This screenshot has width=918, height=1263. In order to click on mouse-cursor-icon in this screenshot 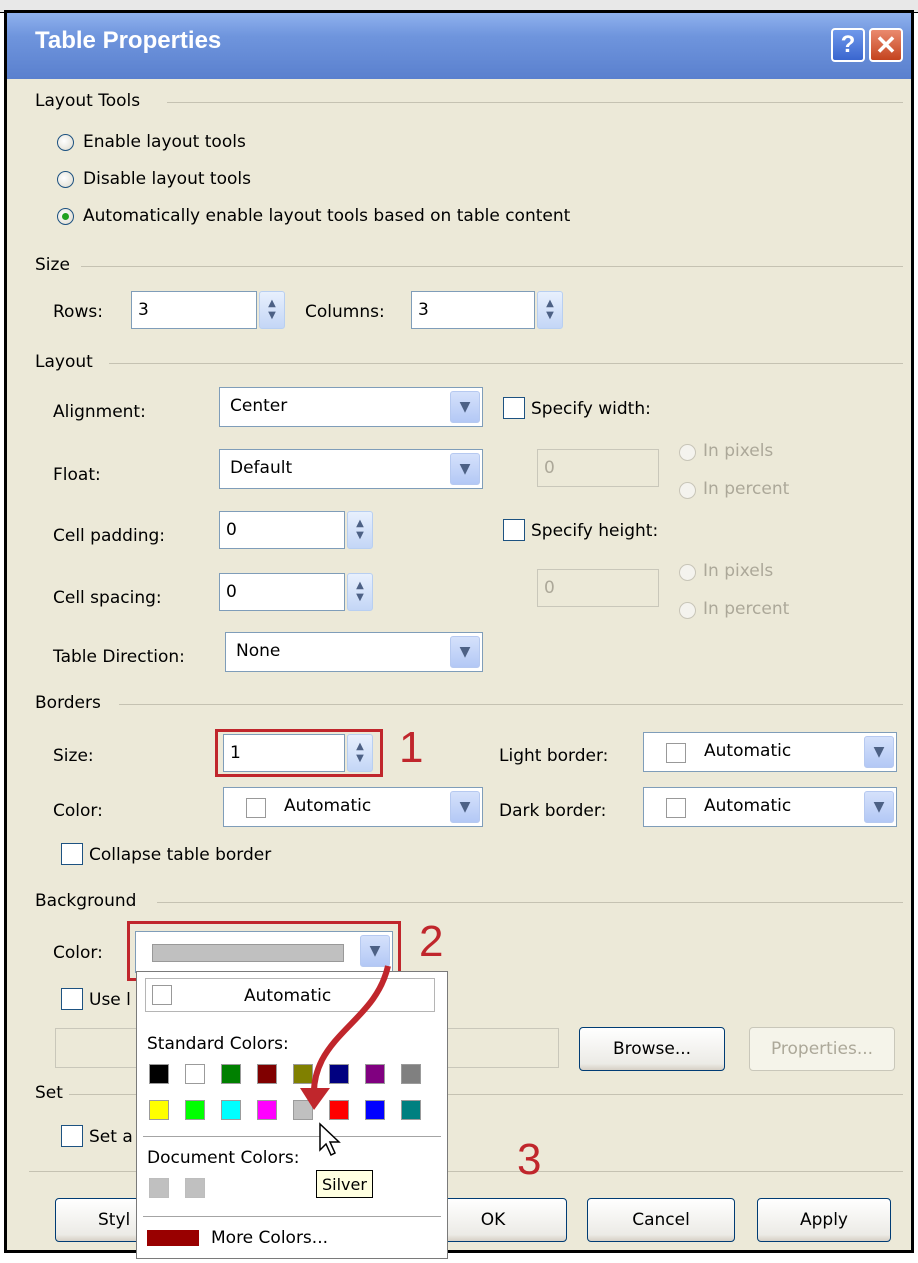, I will do `click(330, 1139)`.